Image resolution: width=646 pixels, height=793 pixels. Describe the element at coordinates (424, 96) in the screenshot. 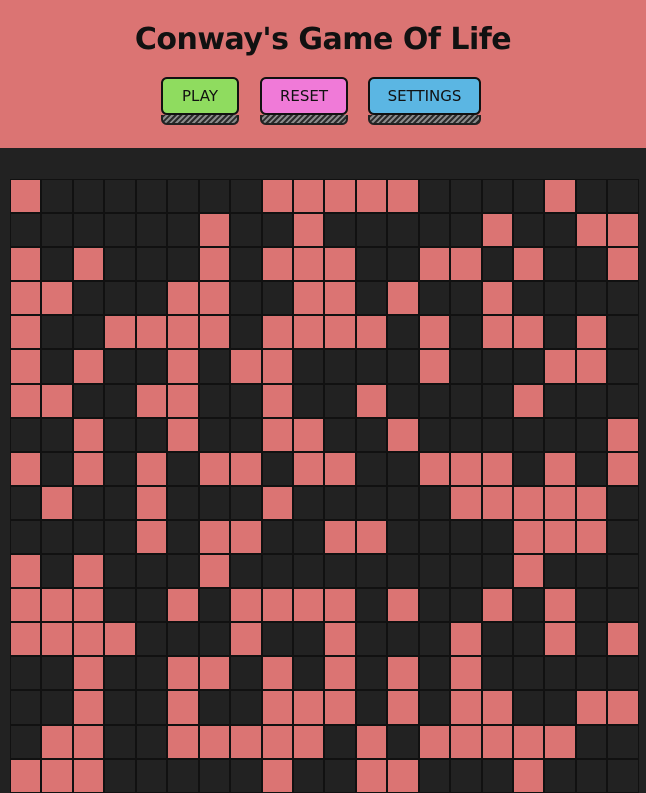

I see `settings-button: SETTINGS` at that location.